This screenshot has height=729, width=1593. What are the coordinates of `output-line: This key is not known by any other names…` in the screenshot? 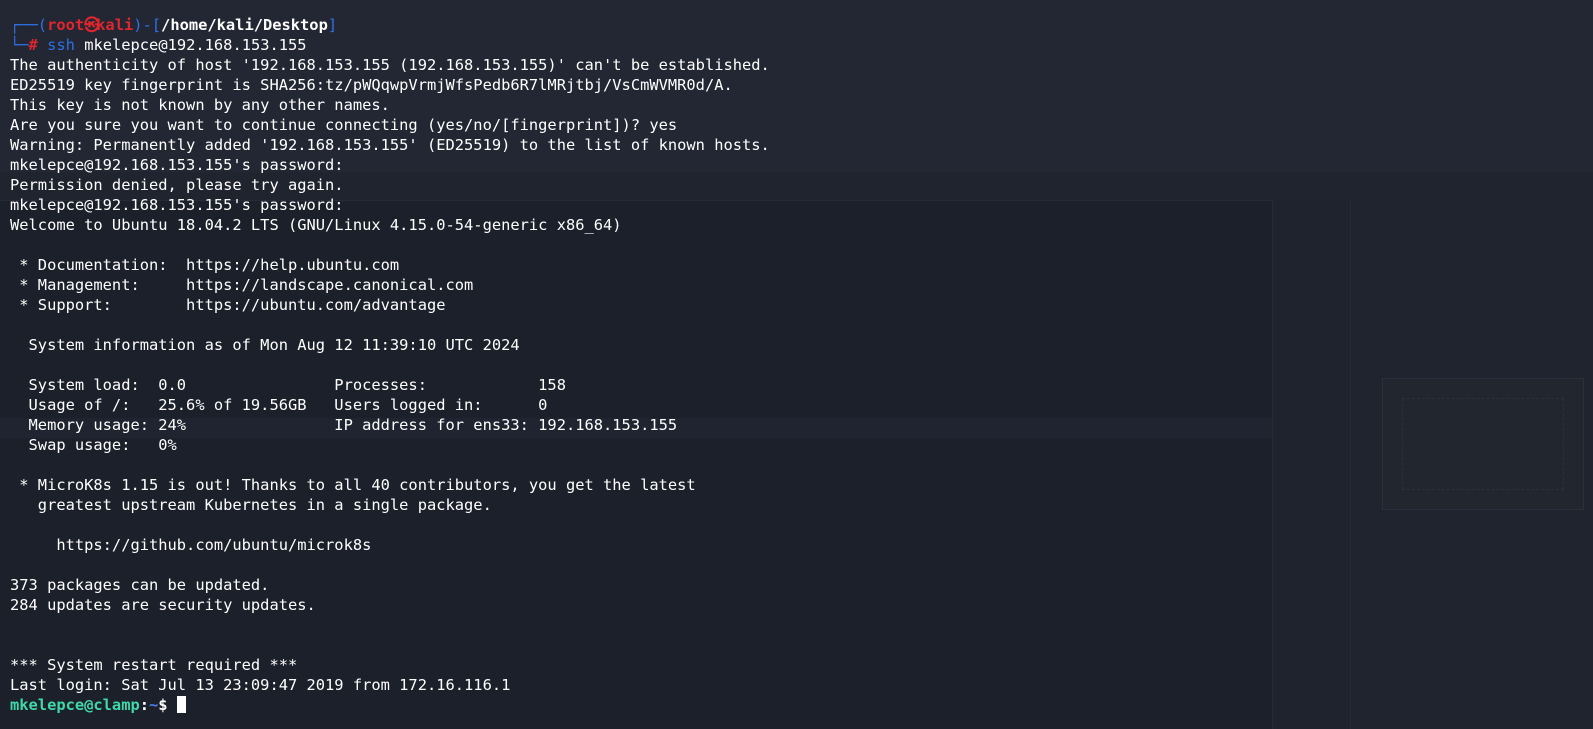 It's located at (200, 105).